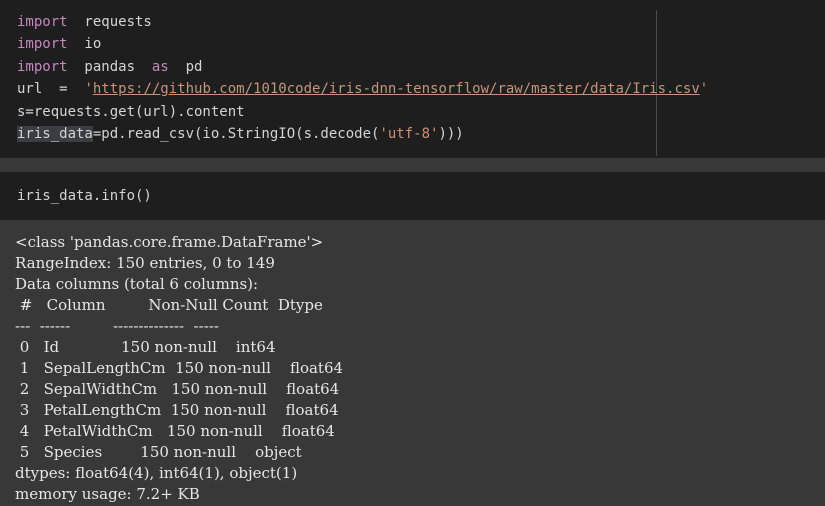 The width and height of the screenshot is (825, 506). I want to click on code-line-1: import requests, so click(84, 22).